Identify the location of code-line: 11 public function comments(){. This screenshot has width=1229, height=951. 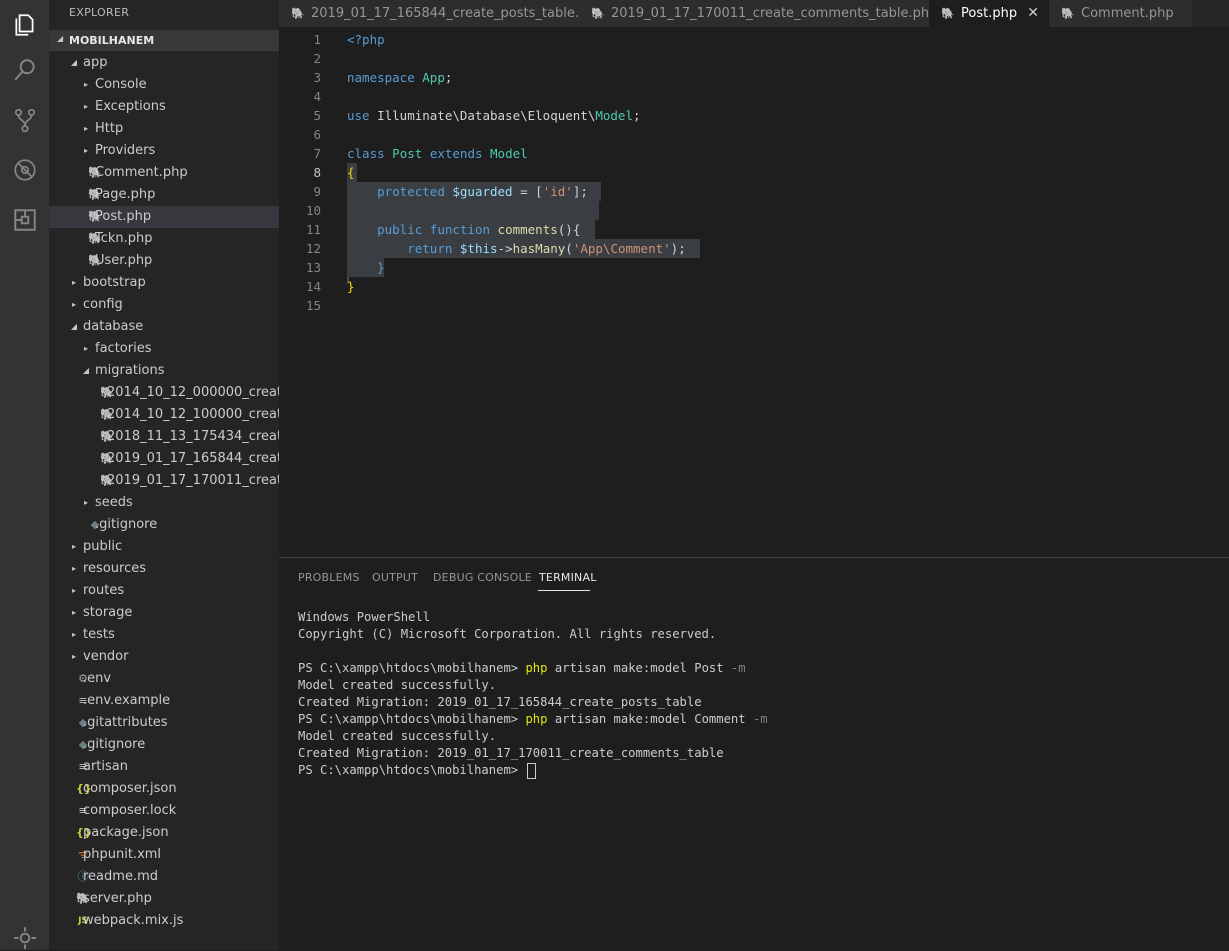
(754, 229).